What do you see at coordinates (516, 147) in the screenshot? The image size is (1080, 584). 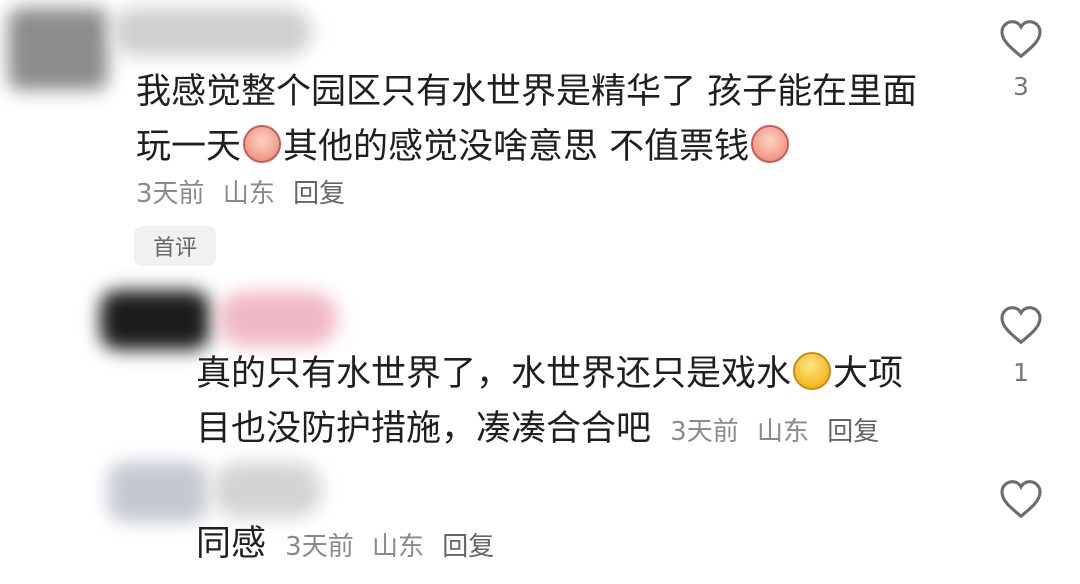 I see `comment-line-fragment: 其他的感觉没啥意思 不值票钱` at bounding box center [516, 147].